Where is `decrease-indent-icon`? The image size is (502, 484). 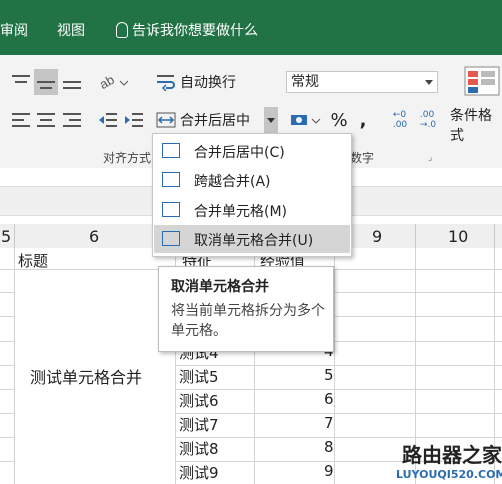 decrease-indent-icon is located at coordinates (108, 120).